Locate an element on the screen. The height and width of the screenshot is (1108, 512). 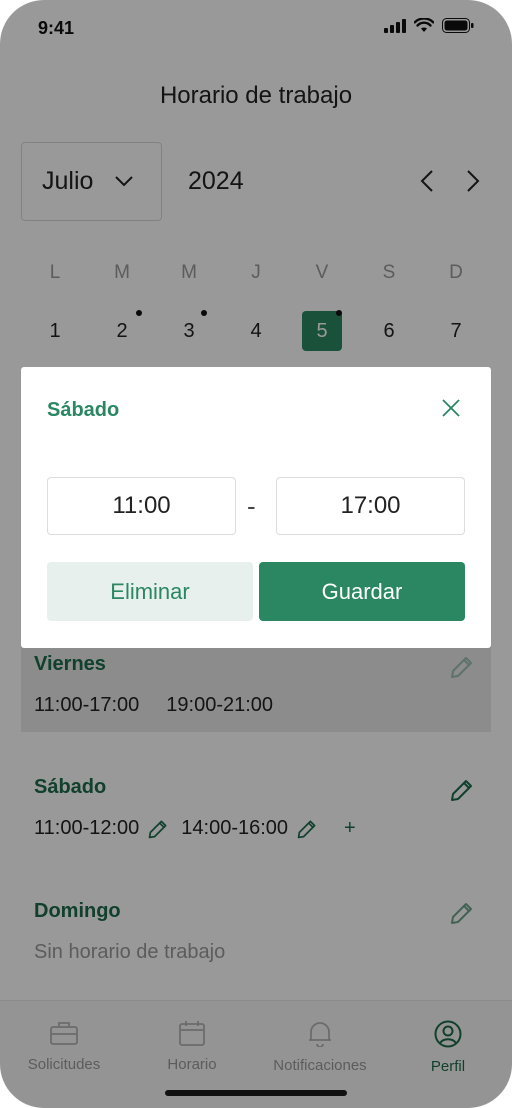
save-button: Guardar is located at coordinates (362, 591).